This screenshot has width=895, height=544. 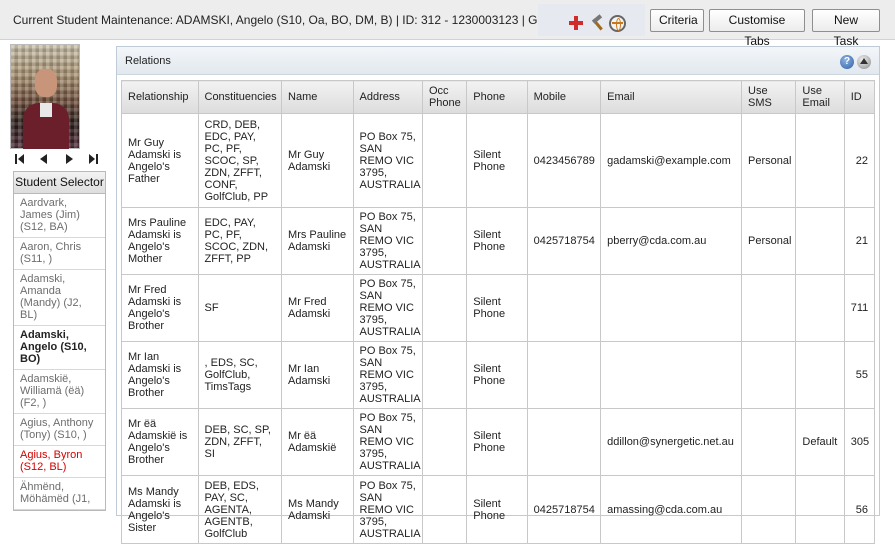 I want to click on column-header: Name, so click(x=317, y=97).